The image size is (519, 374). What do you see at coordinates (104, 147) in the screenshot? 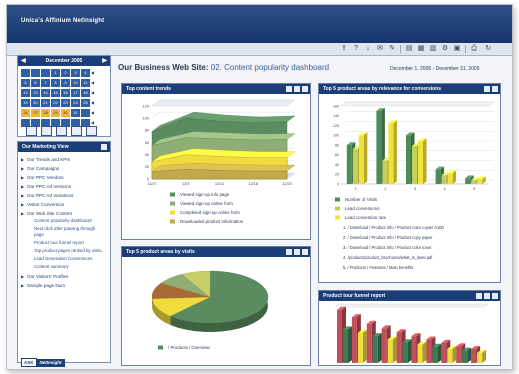
I see `collapse-icon` at bounding box center [104, 147].